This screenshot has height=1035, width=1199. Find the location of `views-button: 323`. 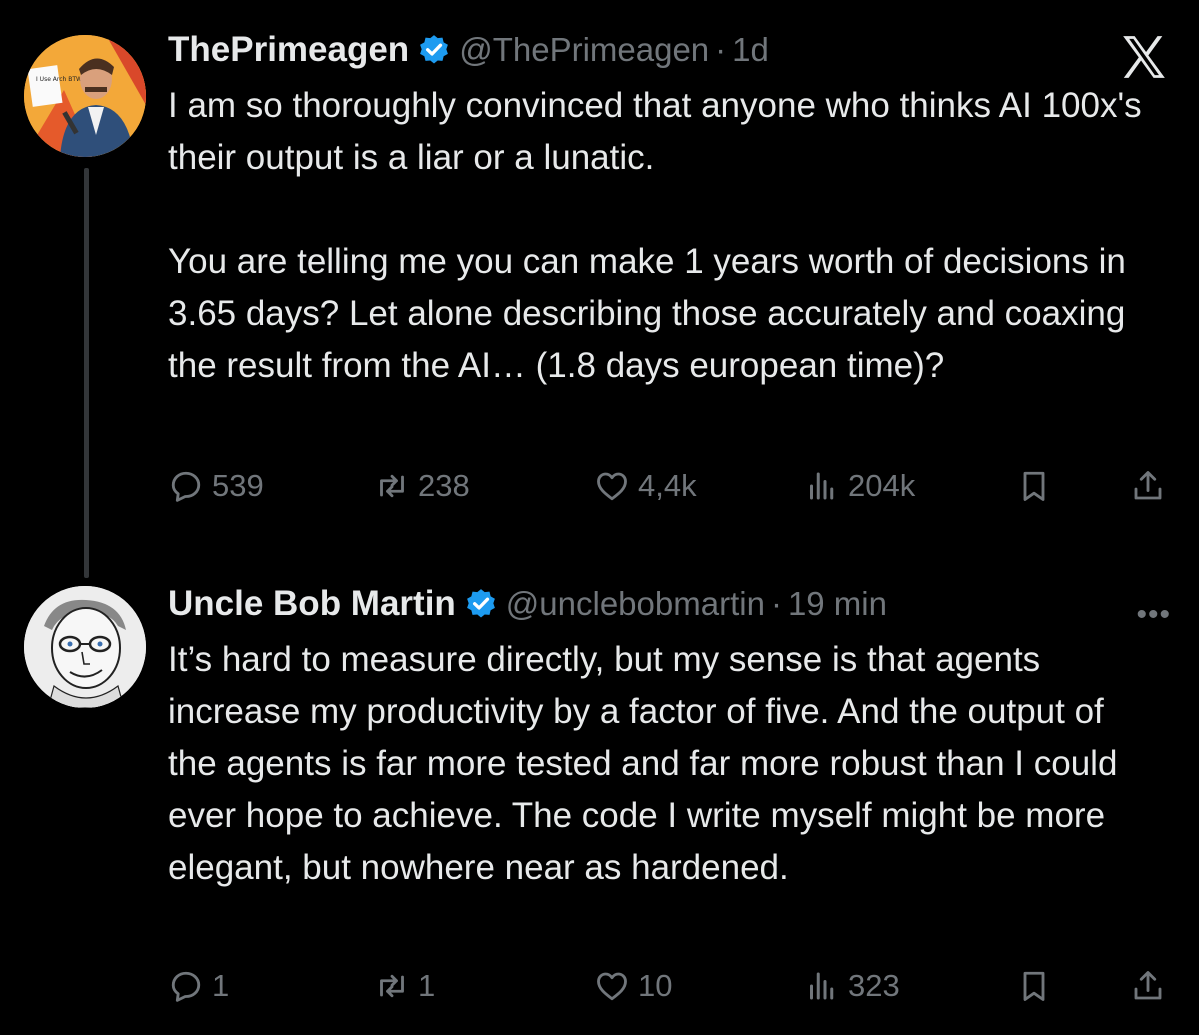

views-button: 323 is located at coordinates (852, 986).